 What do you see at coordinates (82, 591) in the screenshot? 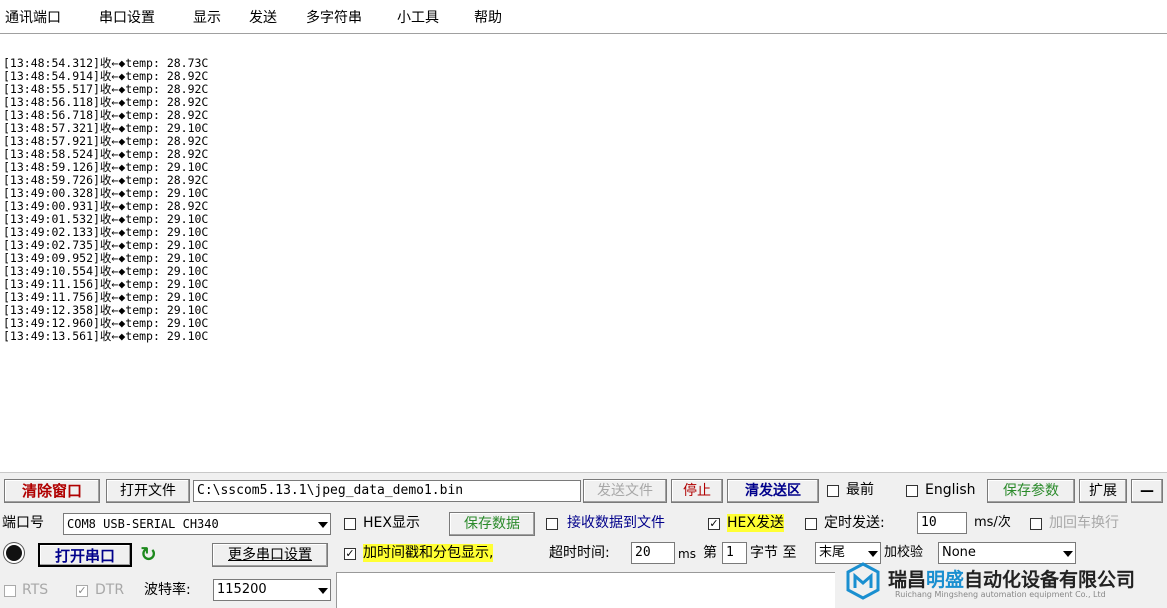
I see `dtr-checkbox: ✓` at bounding box center [82, 591].